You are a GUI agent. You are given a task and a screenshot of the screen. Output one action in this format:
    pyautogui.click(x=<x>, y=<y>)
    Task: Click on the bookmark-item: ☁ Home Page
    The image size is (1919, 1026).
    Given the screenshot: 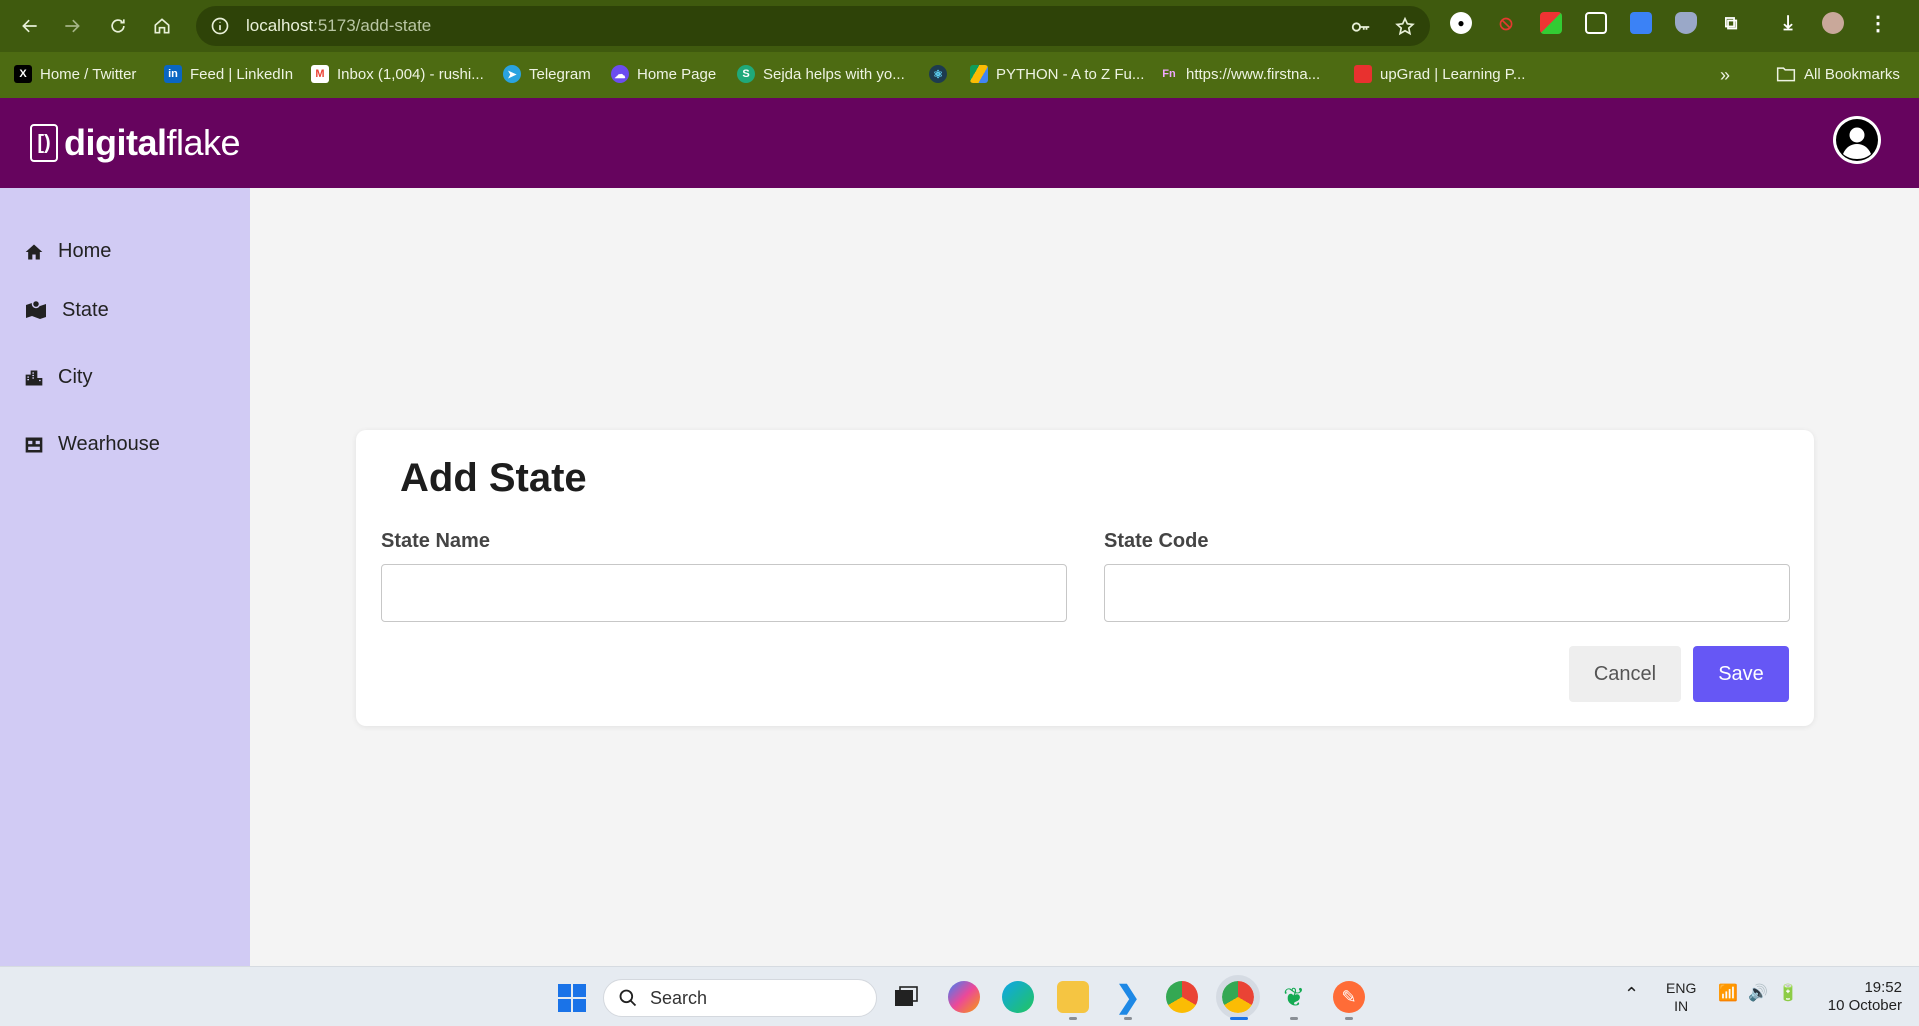 What is the action you would take?
    pyautogui.click(x=663, y=74)
    